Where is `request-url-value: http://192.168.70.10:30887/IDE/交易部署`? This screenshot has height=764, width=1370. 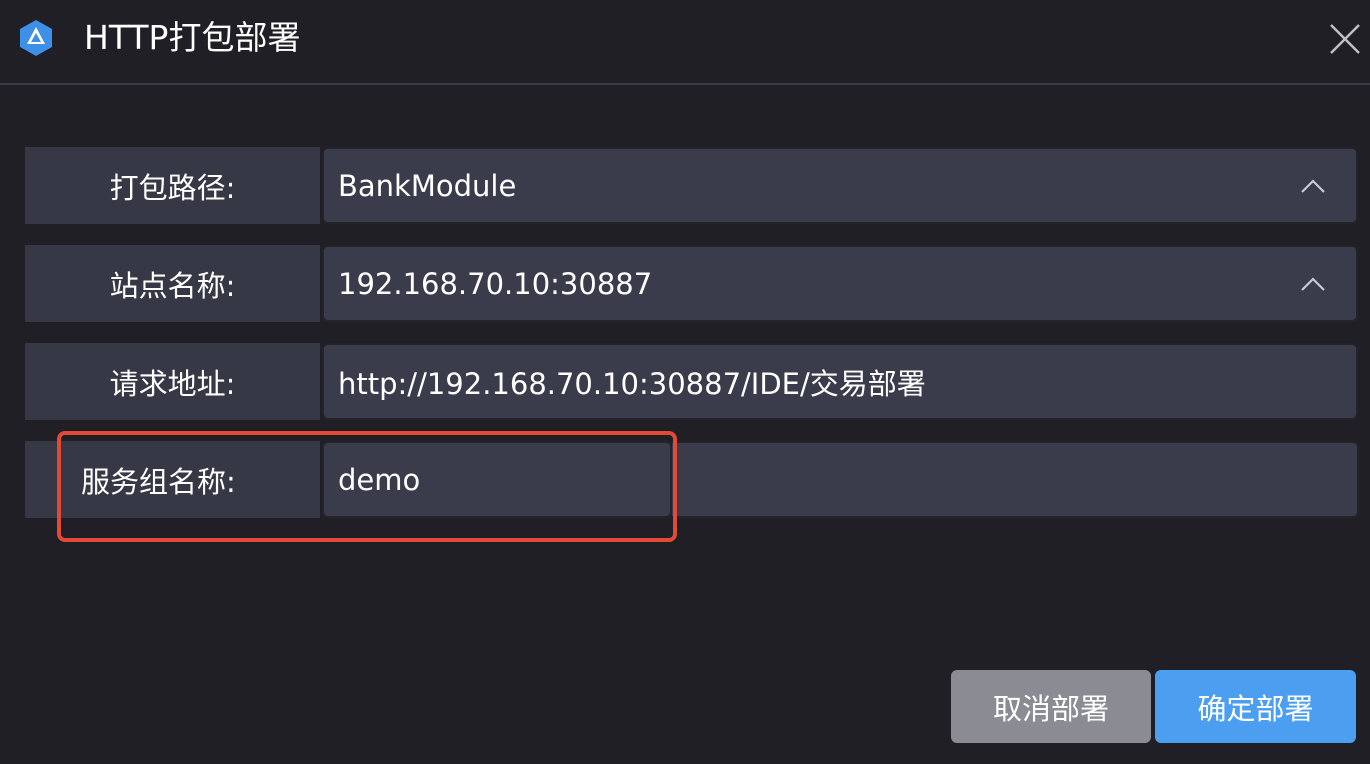
request-url-value: http://192.168.70.10:30887/IDE/交易部署 is located at coordinates (632, 383).